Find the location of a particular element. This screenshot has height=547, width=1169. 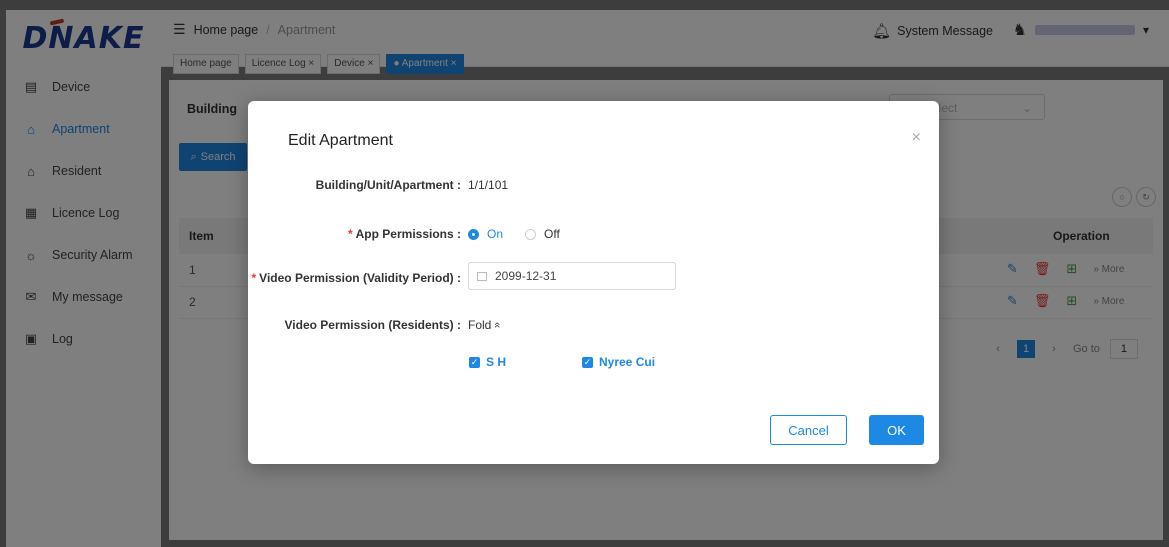

radio-off: Off is located at coordinates (542, 234).